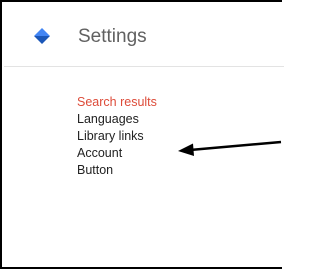 The image size is (320, 269). I want to click on arrow-left-icon, so click(230, 148).